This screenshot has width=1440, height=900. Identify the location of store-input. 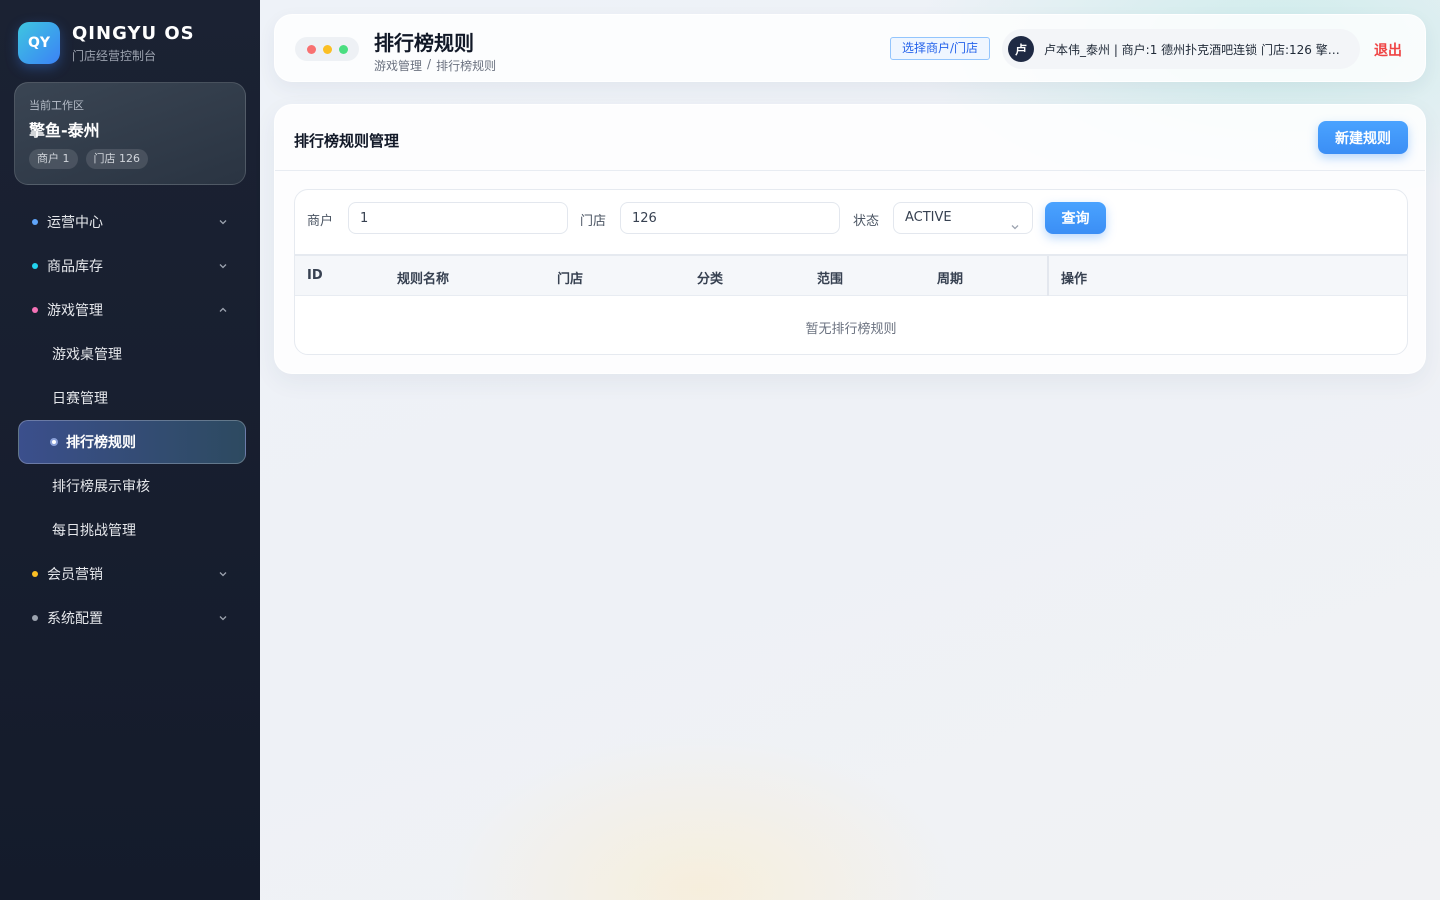
(730, 218).